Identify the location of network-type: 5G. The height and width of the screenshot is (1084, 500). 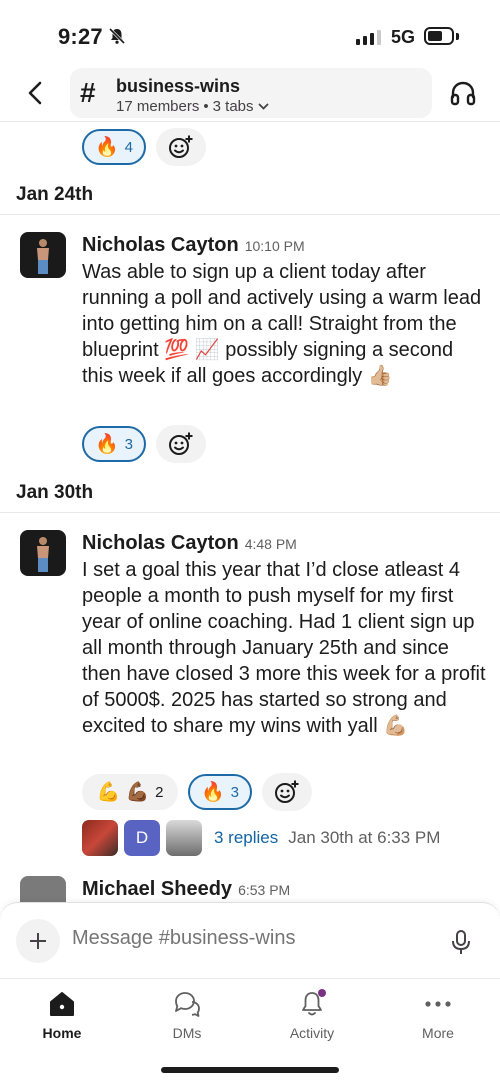
(403, 37).